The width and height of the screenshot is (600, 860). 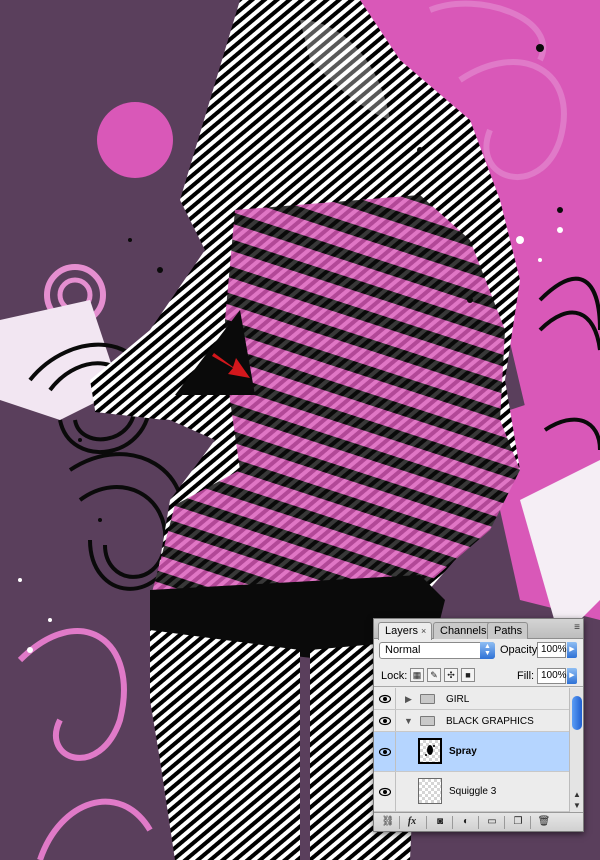 I want to click on lock-brush-icon: ✎, so click(x=434, y=675).